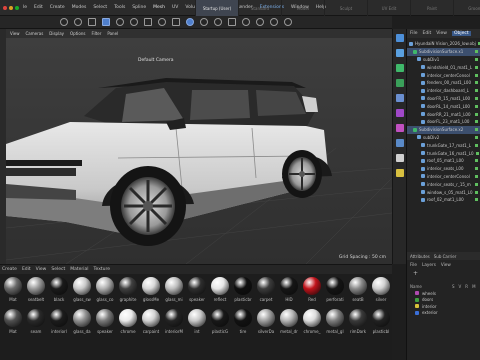 The height and width of the screenshot is (360, 480). What do you see at coordinates (204, 22) in the screenshot?
I see `spline-pen-icon` at bounding box center [204, 22].